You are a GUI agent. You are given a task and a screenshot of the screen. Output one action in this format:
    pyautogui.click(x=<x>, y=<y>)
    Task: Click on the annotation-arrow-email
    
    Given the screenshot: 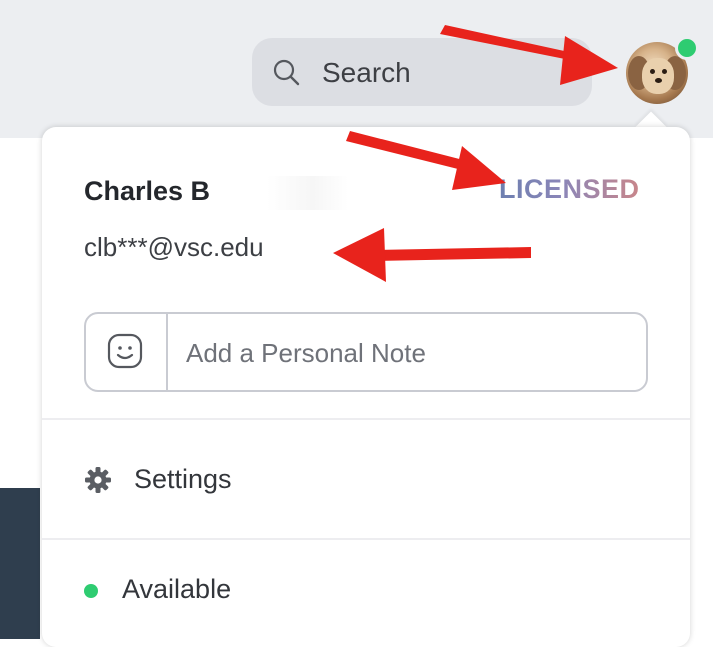 What is the action you would take?
    pyautogui.click(x=432, y=255)
    